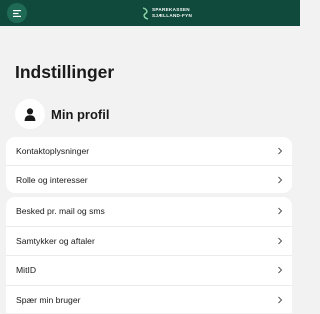 The height and width of the screenshot is (314, 320). I want to click on logo-mark-icon, so click(145, 13).